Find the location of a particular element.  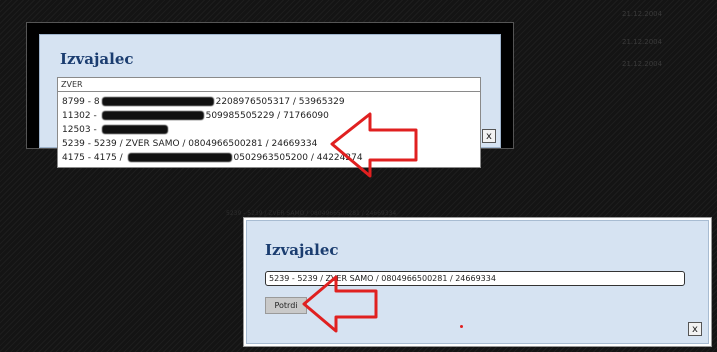

confirm-button: Potrdi is located at coordinates (286, 305).